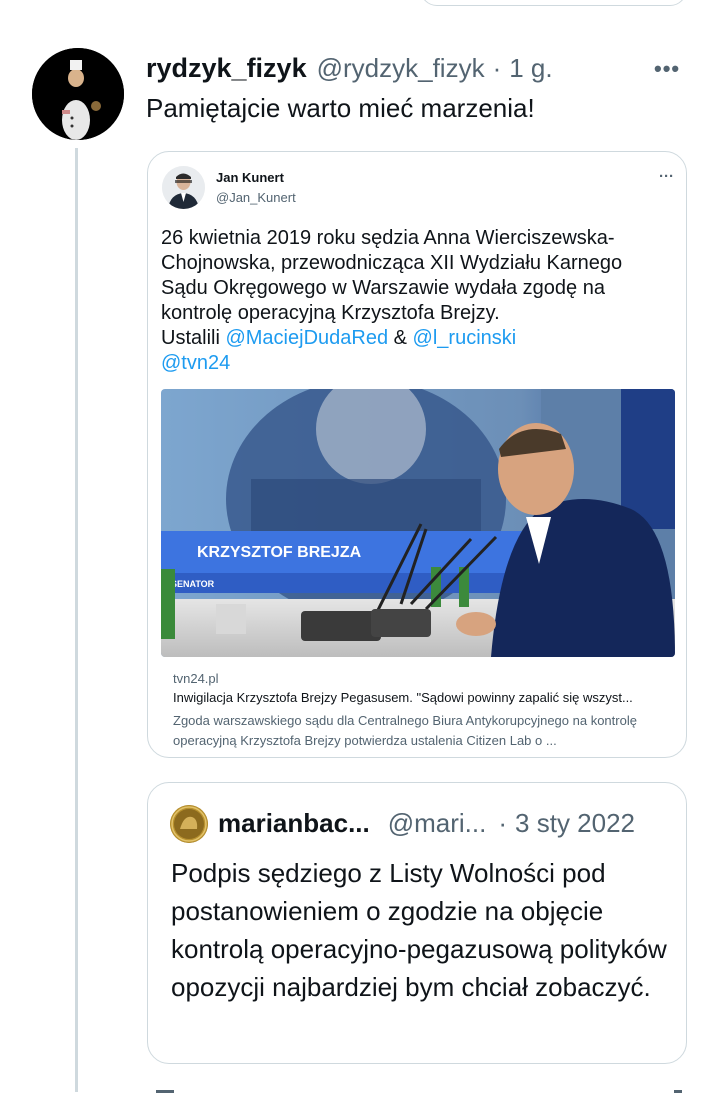 This screenshot has width=720, height=1103. I want to click on more-horizontal-icon: •••, so click(667, 69).